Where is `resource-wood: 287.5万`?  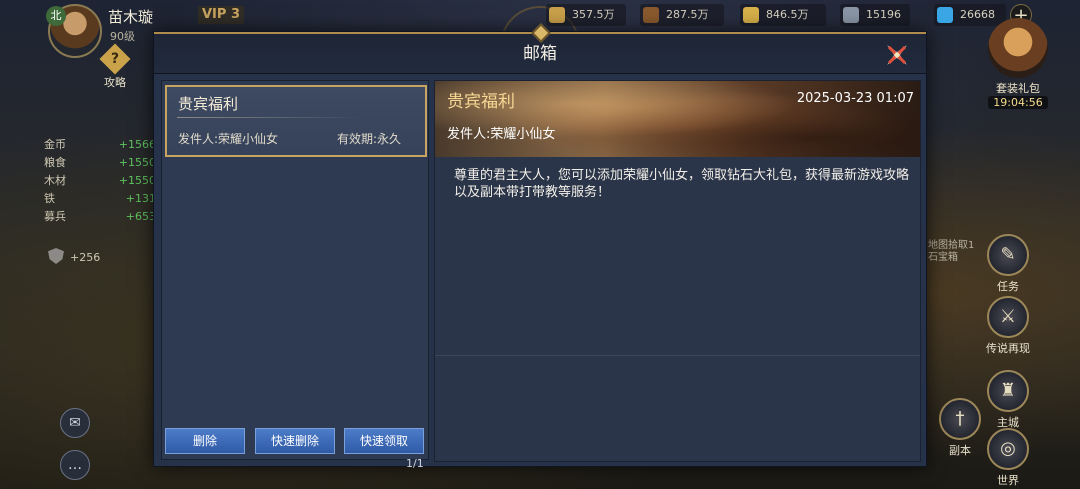
resource-wood: 287.5万 is located at coordinates (682, 15).